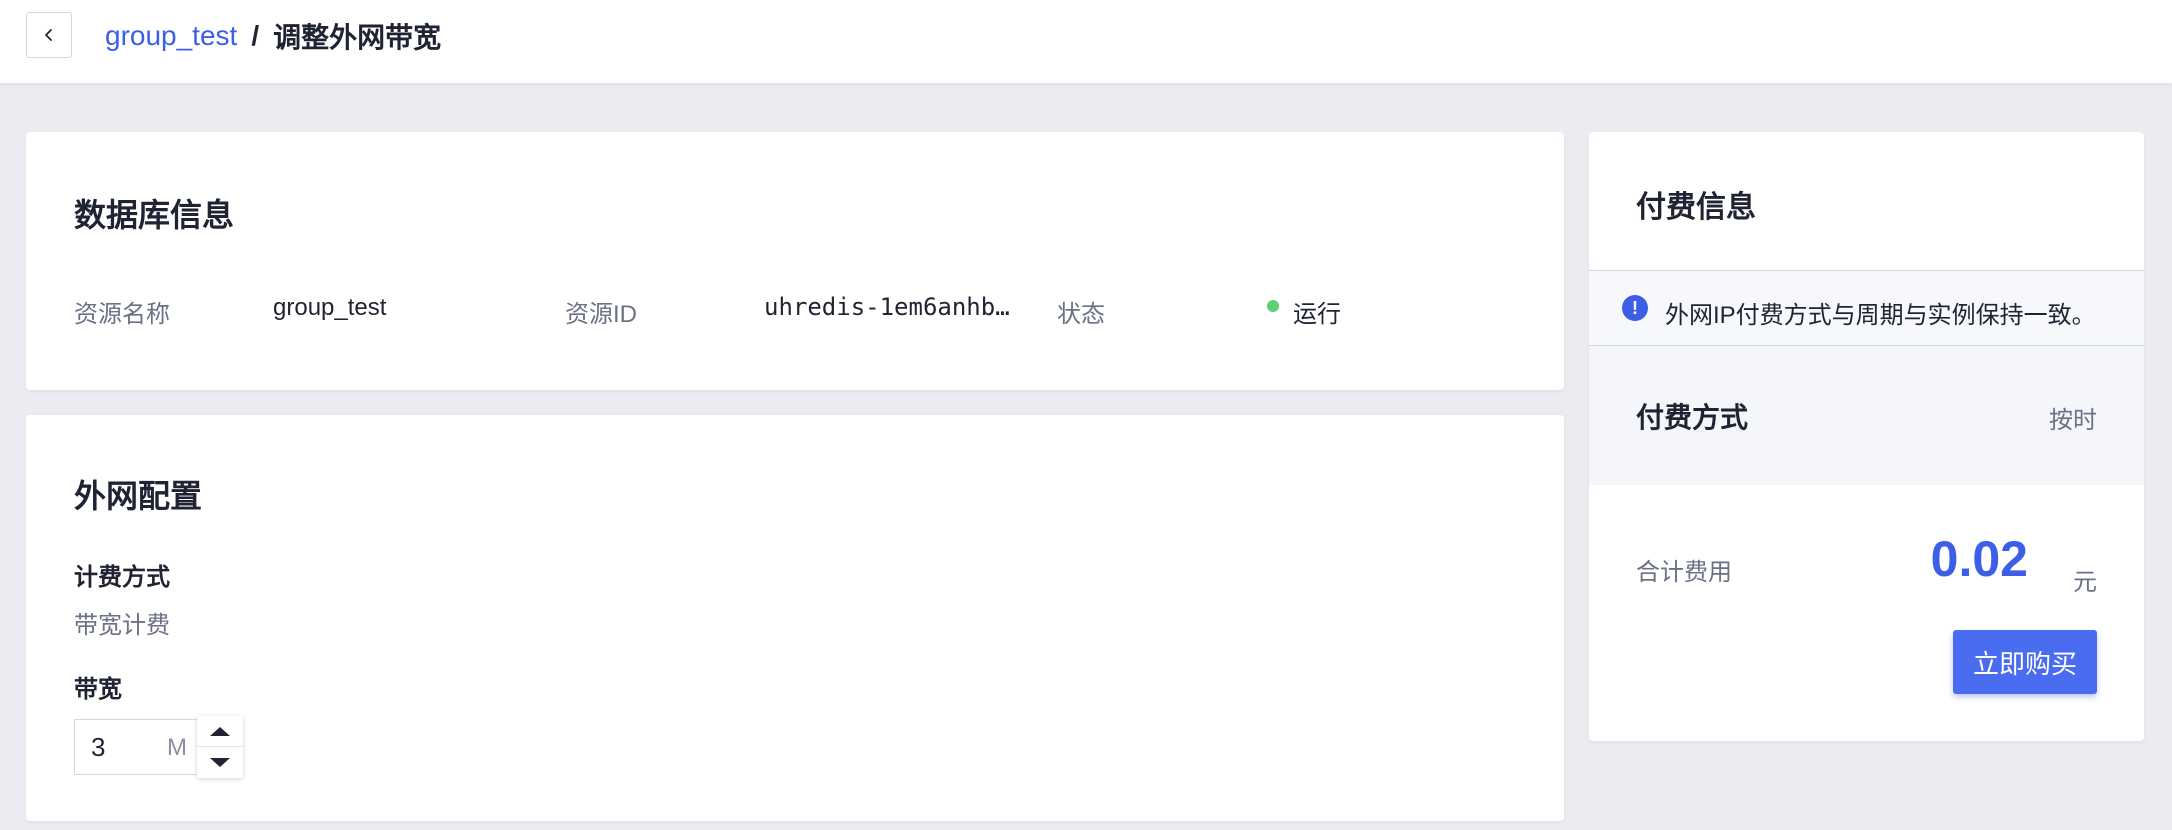 This screenshot has height=830, width=2172. I want to click on pay-mode-label: 付费方式, so click(1692, 417).